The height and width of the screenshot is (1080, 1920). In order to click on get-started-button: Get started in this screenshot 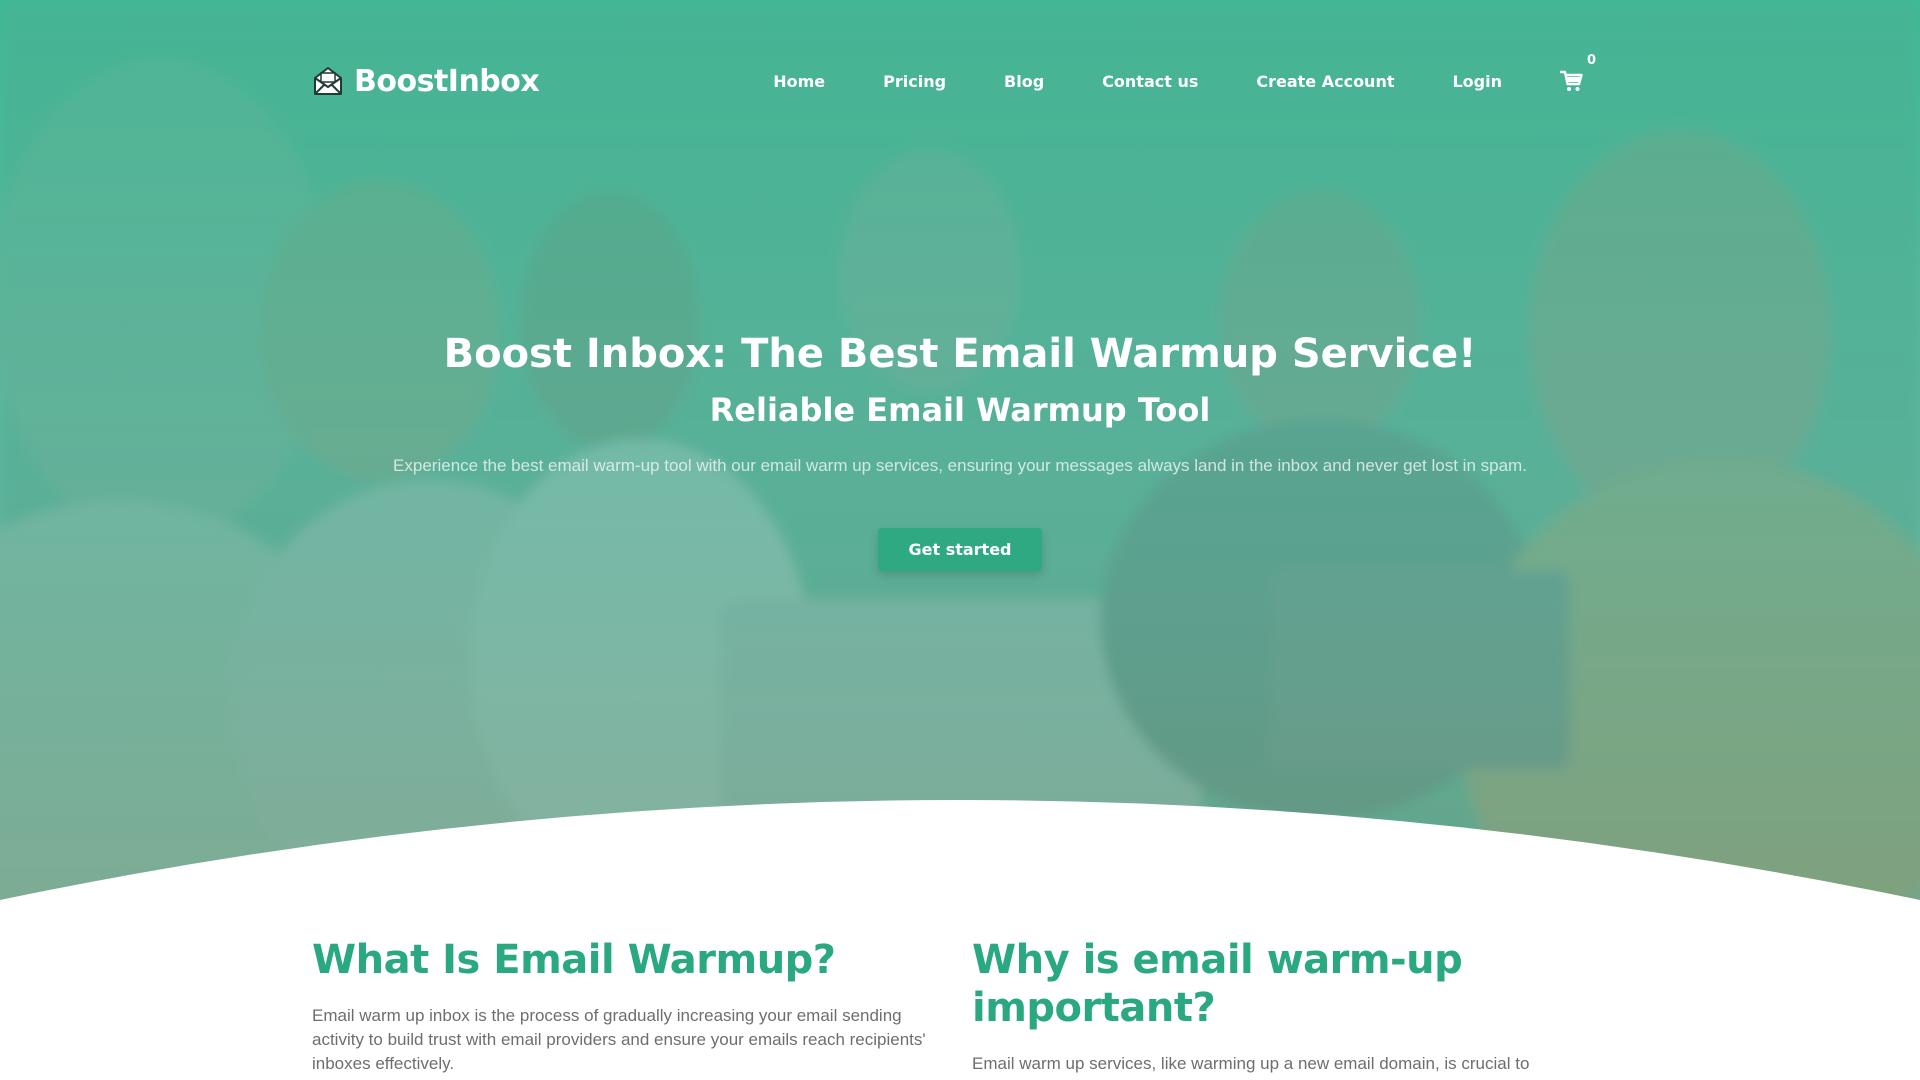, I will do `click(960, 549)`.